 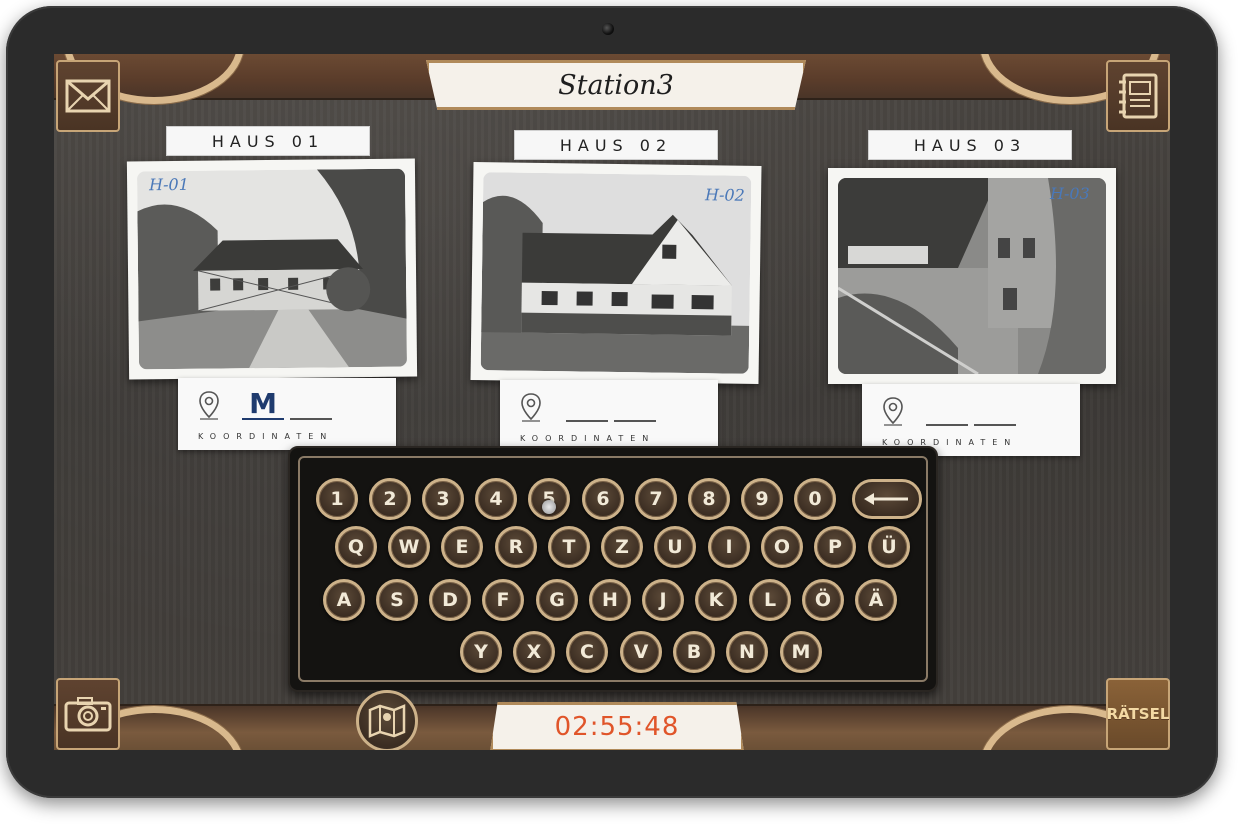 I want to click on haus-03-photo-image, so click(x=972, y=276).